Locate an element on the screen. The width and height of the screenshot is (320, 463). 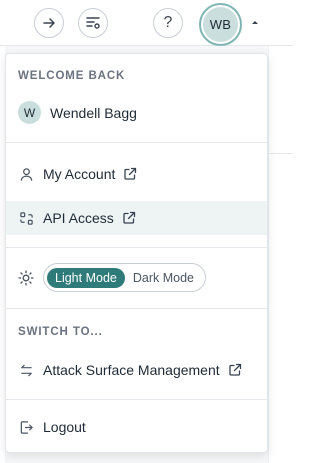
swap-icon is located at coordinates (26, 370).